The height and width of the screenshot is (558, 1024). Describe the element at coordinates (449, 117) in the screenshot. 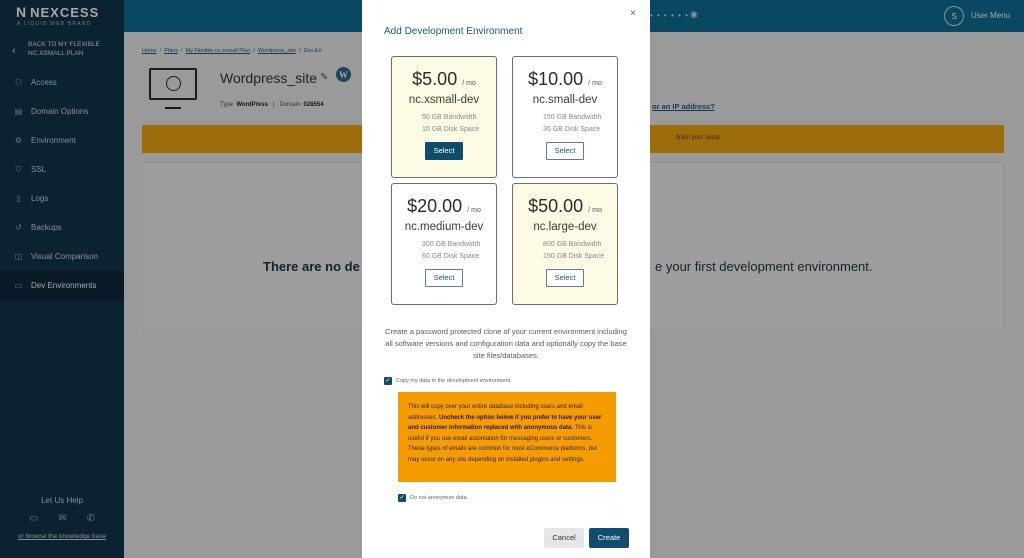

I see `plan-bandwidth: 50 GB Bandwidth` at that location.